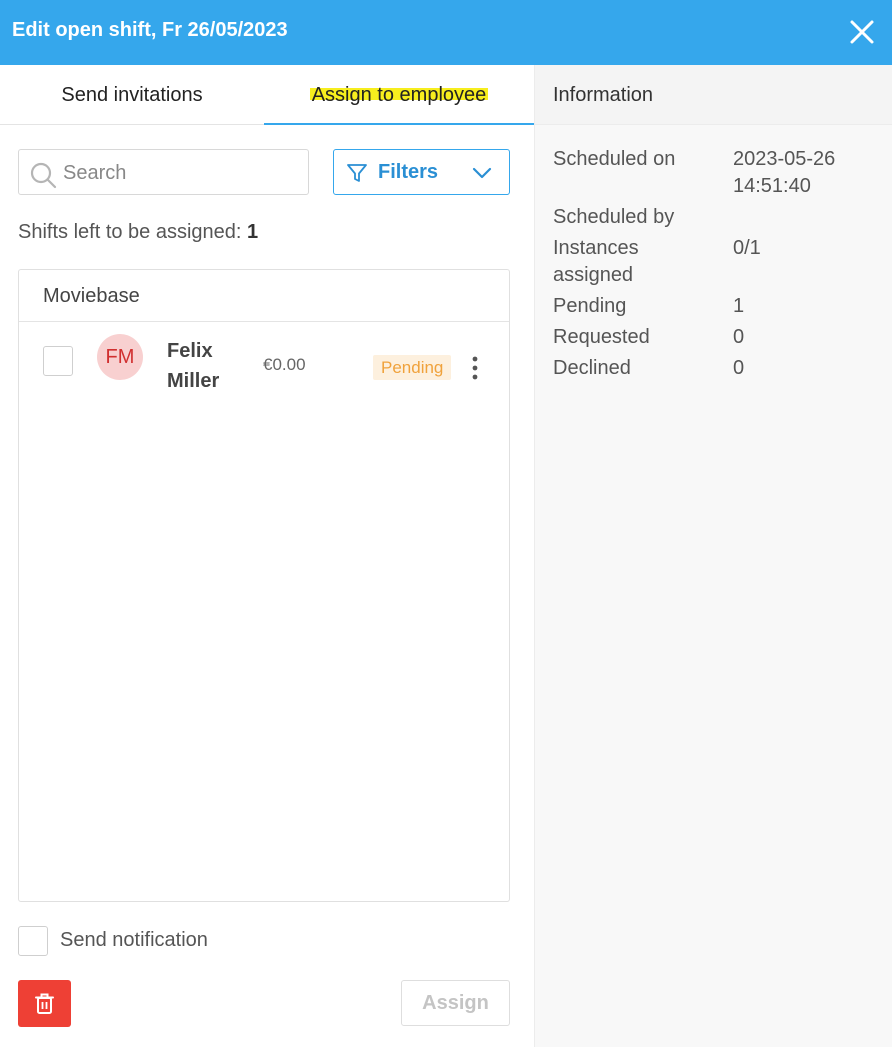 The height and width of the screenshot is (1047, 892). I want to click on info-label-line: Instances, so click(596, 248).